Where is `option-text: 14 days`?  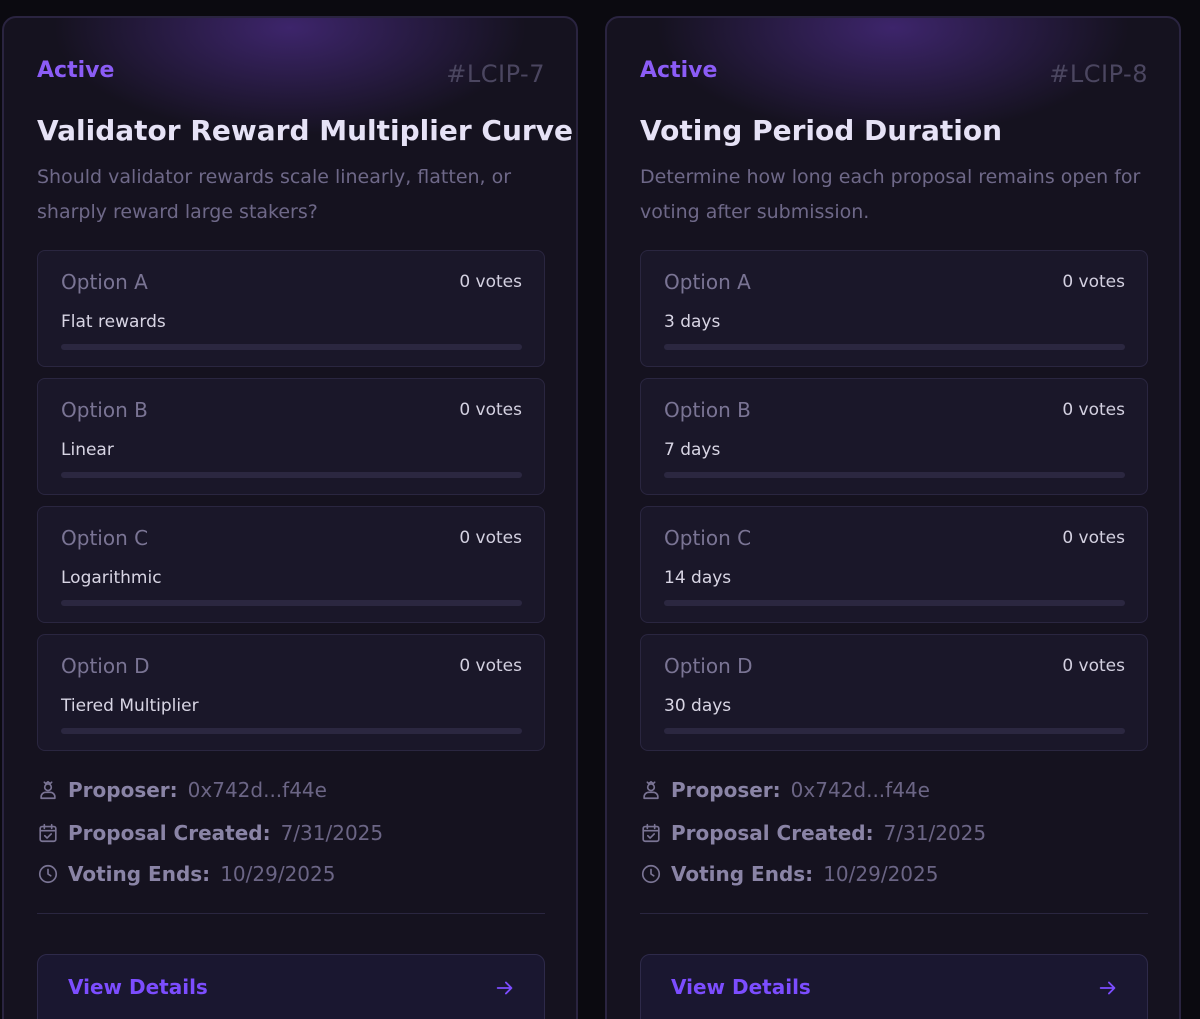
option-text: 14 days is located at coordinates (698, 578).